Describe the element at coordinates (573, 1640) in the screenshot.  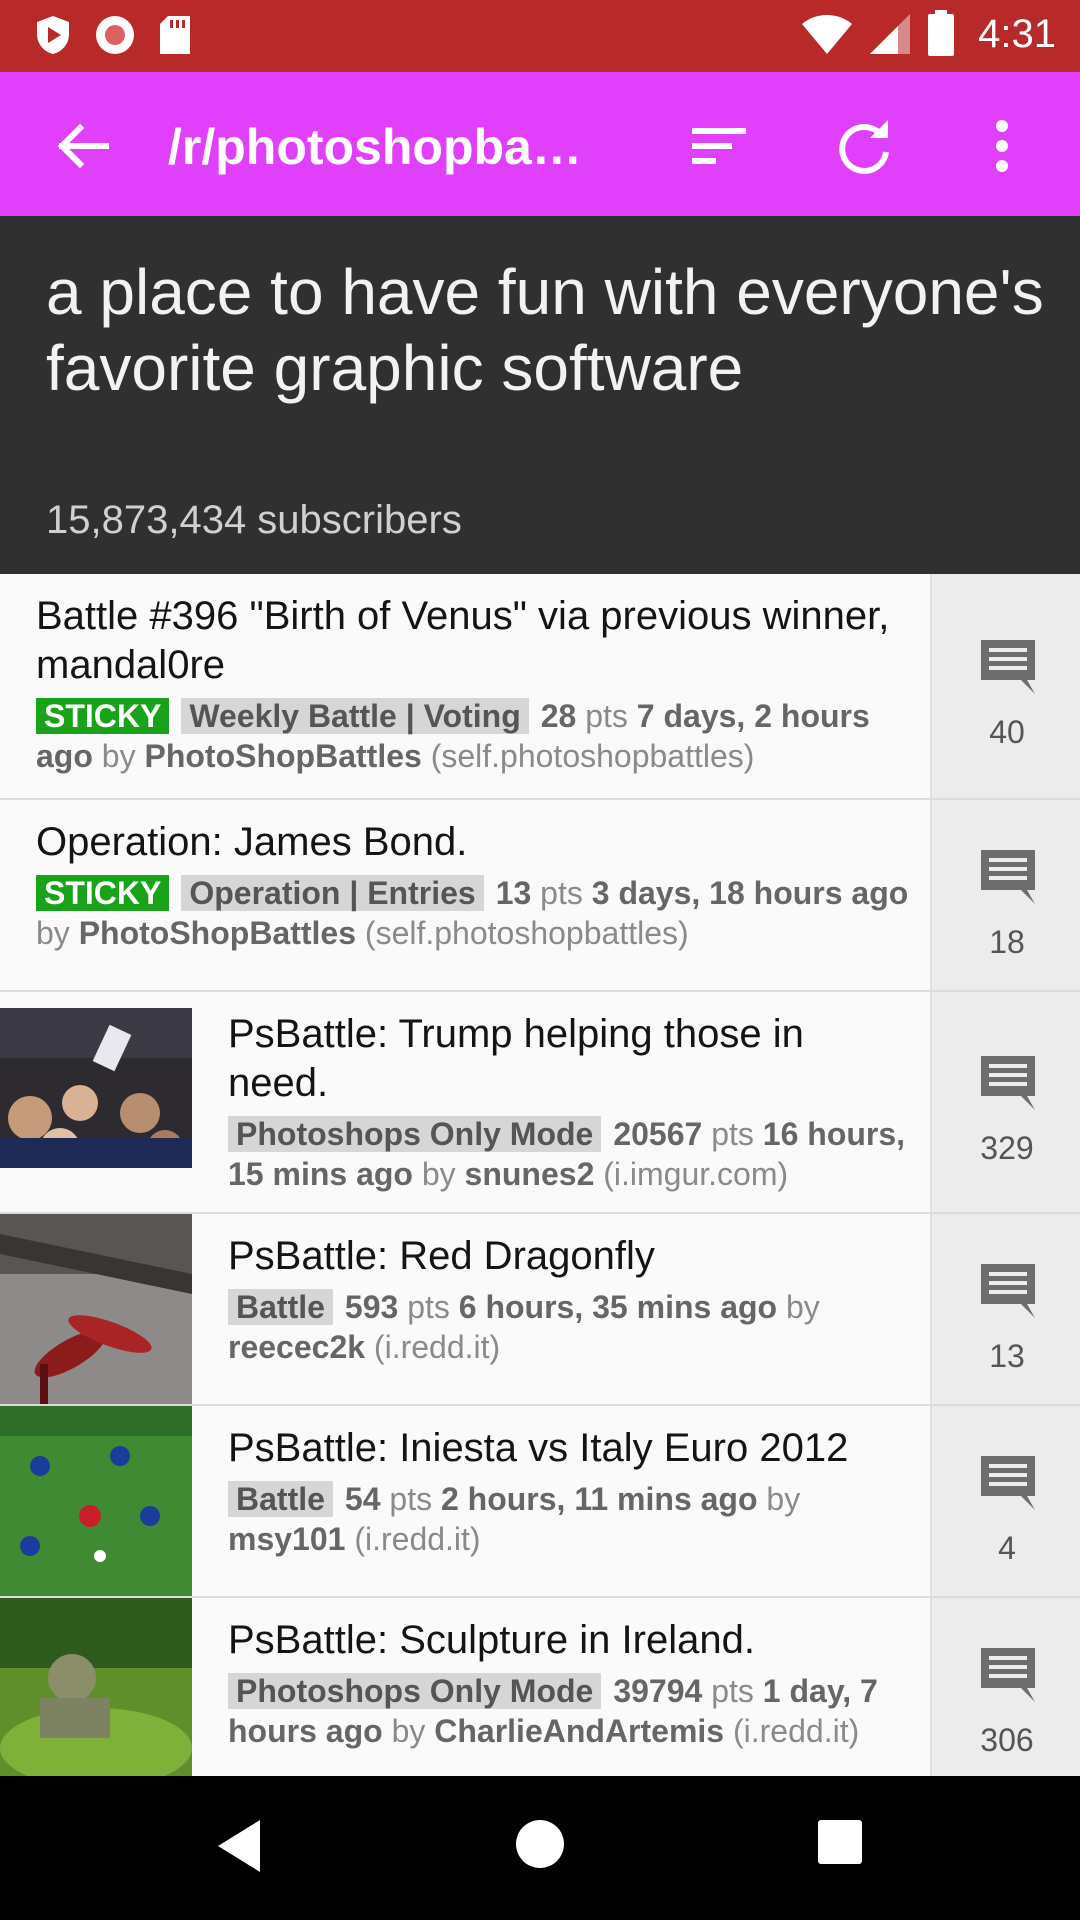
I see `post-title: PsBattle: Sculpture in Ireland.` at that location.